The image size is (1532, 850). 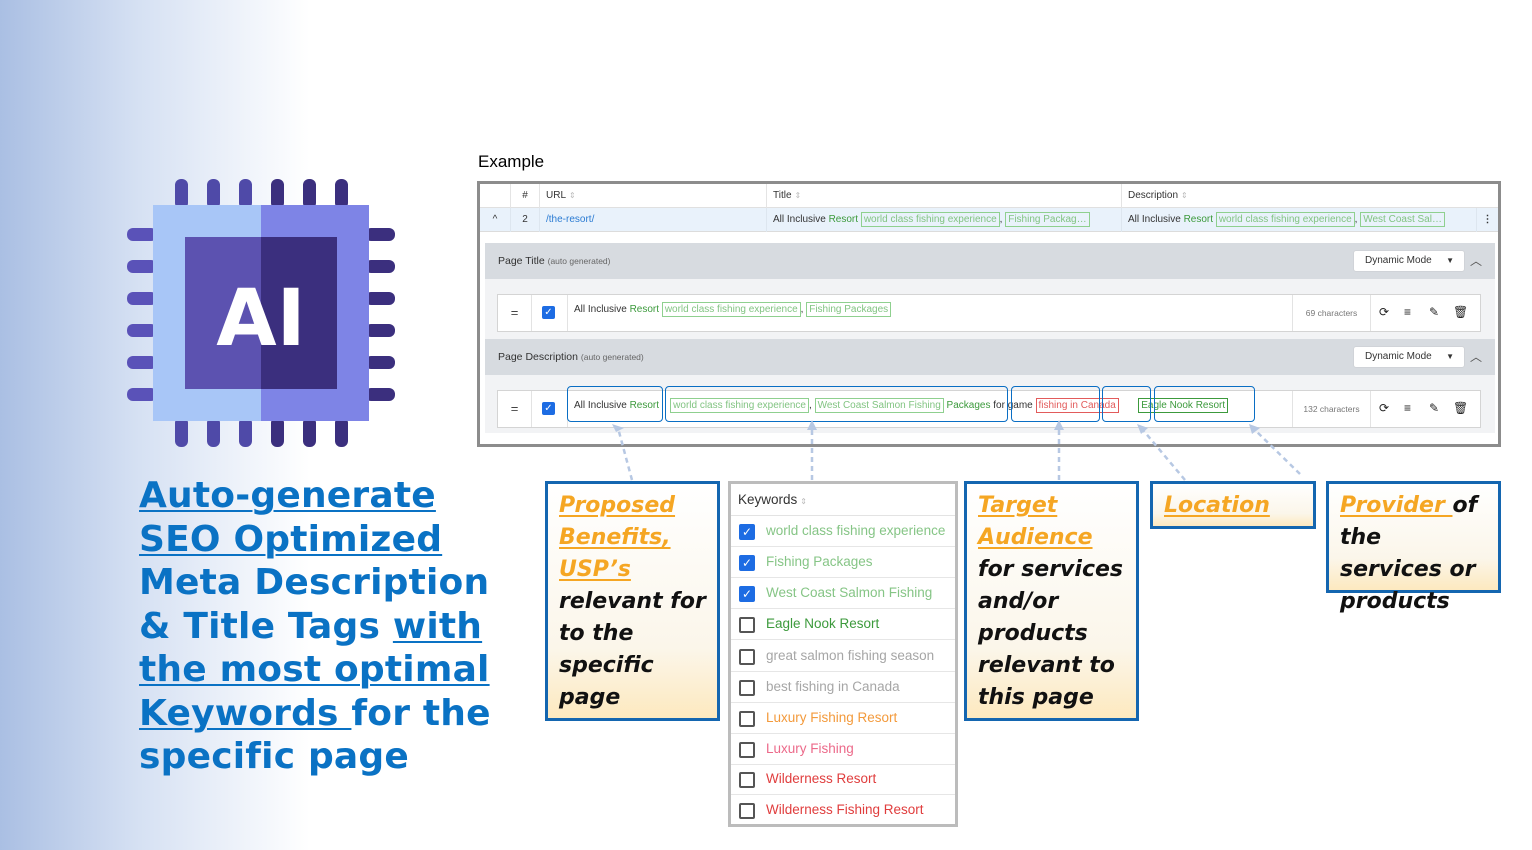 What do you see at coordinates (843, 500) in the screenshot?
I see `keywords-header: Keywords ⇕` at bounding box center [843, 500].